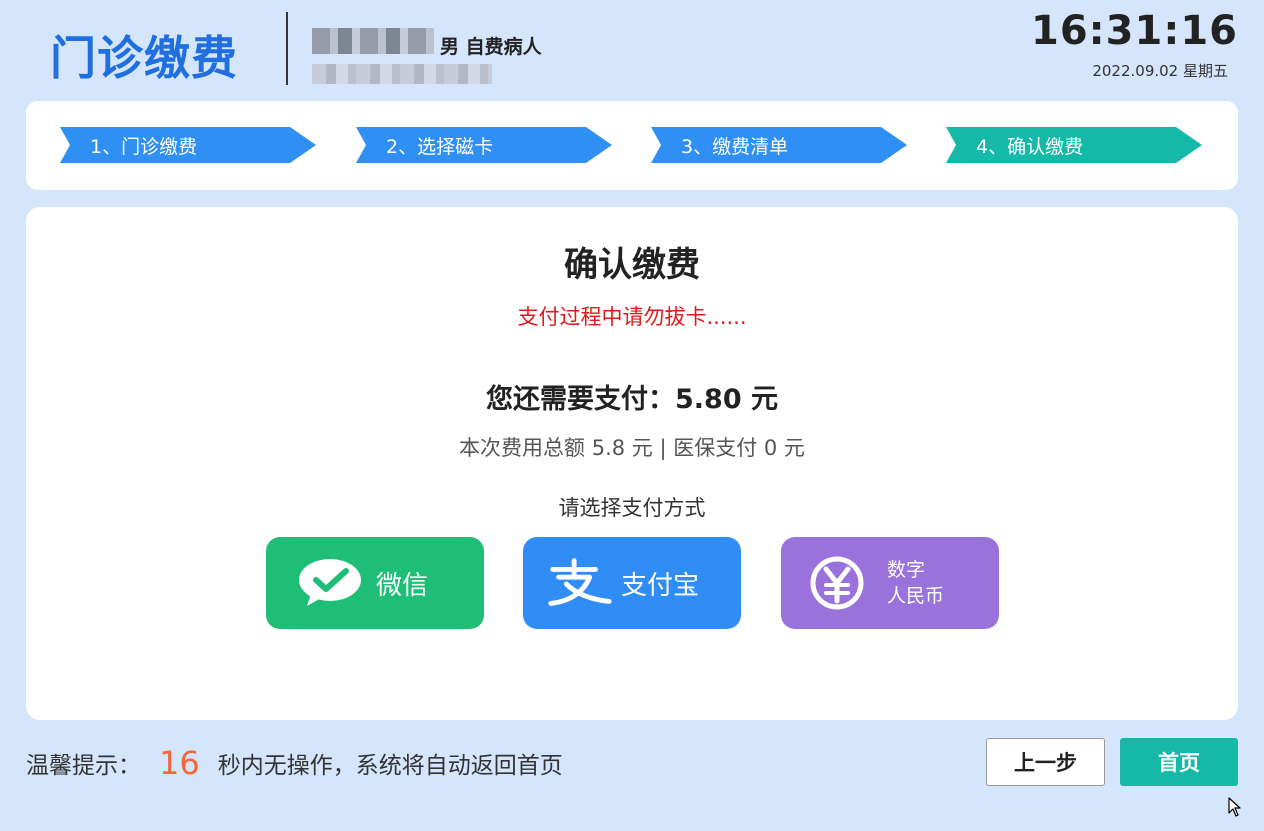  Describe the element at coordinates (660, 585) in the screenshot. I see `alipay-label: 支付宝` at that location.